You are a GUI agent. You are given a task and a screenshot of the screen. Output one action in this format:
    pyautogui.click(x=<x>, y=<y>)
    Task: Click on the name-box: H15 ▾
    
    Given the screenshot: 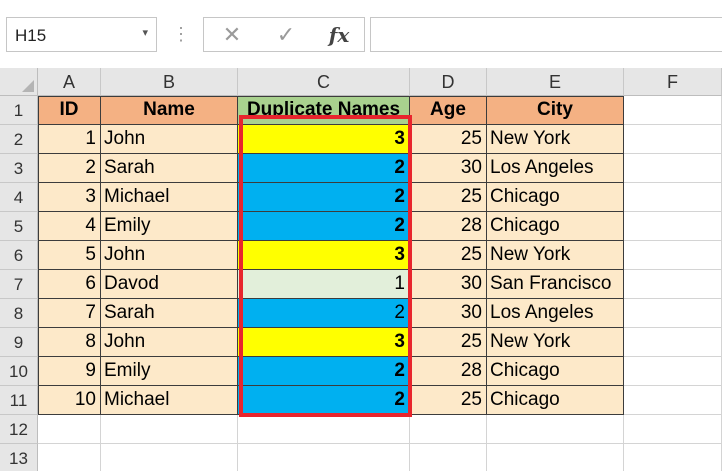 What is the action you would take?
    pyautogui.click(x=81, y=34)
    